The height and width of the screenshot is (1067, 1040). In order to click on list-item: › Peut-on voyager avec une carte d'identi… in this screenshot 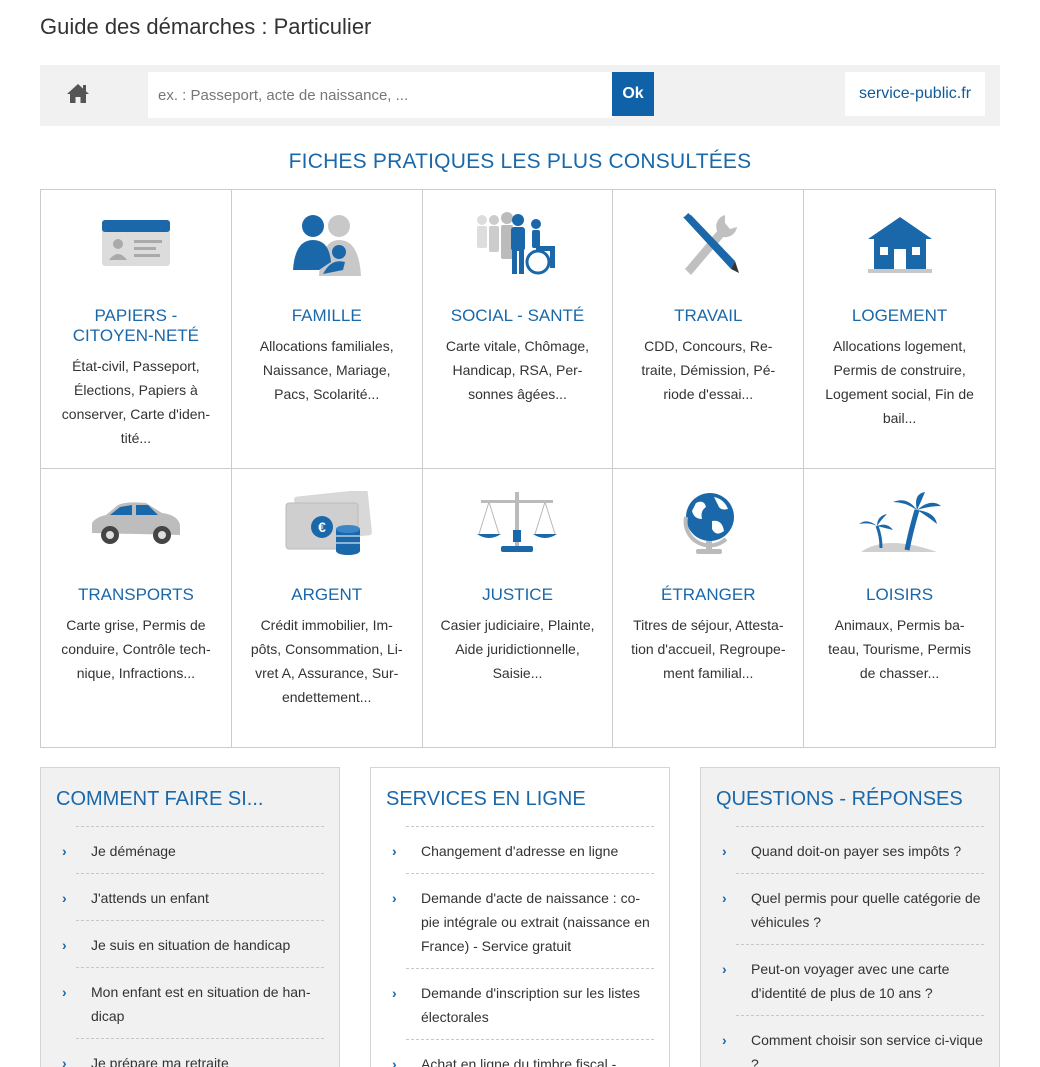, I will do `click(853, 979)`.